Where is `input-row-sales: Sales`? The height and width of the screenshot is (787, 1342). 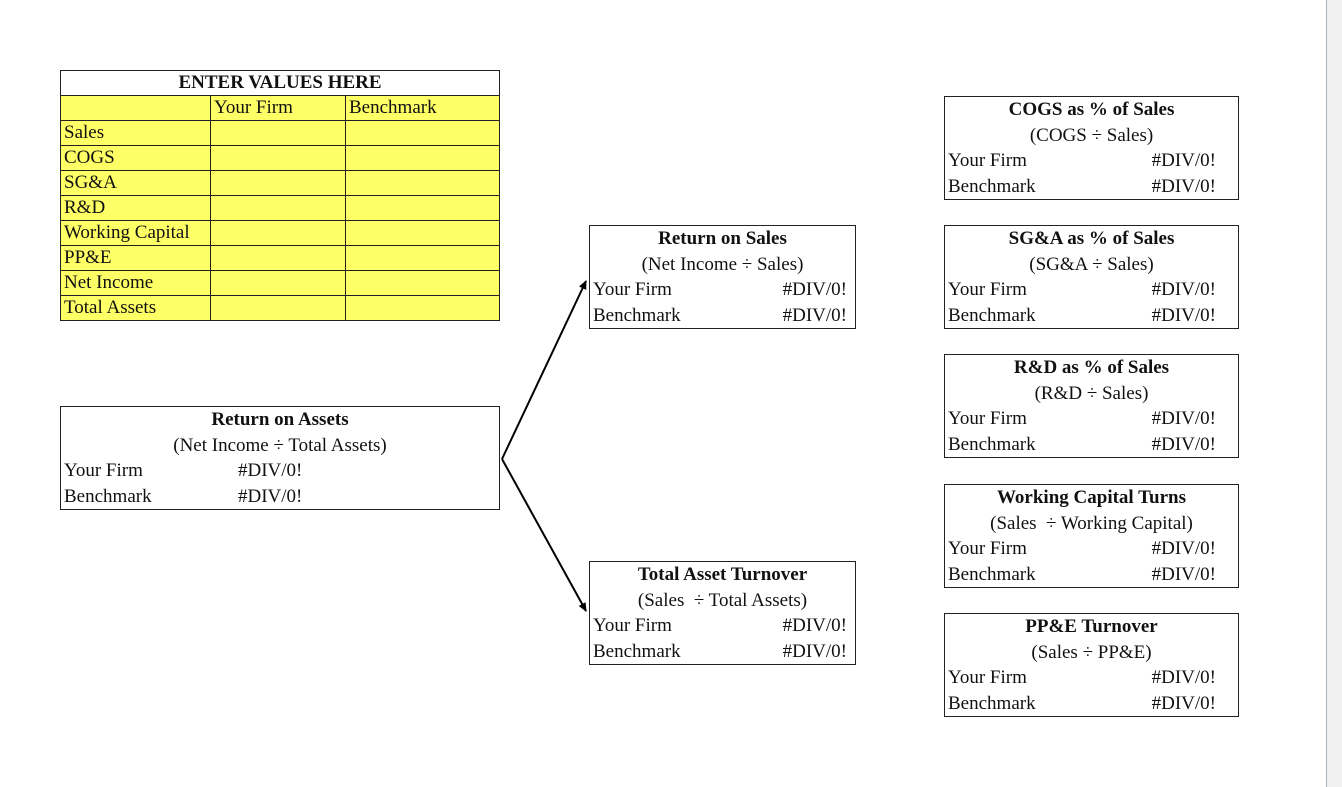 input-row-sales: Sales is located at coordinates (280, 133).